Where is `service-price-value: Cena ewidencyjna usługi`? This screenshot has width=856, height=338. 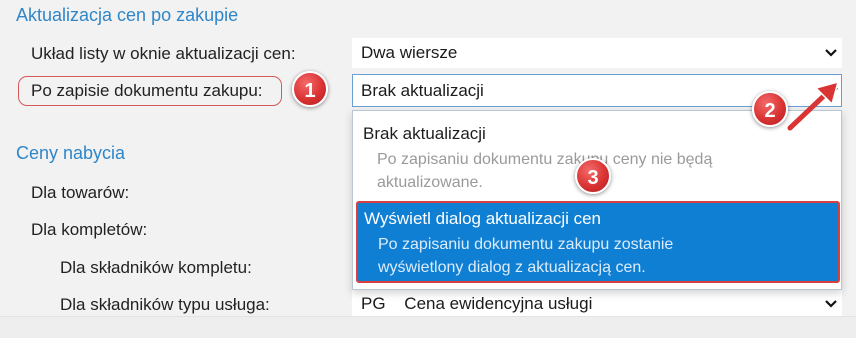
service-price-value: Cena ewidencyjna usługi is located at coordinates (498, 303).